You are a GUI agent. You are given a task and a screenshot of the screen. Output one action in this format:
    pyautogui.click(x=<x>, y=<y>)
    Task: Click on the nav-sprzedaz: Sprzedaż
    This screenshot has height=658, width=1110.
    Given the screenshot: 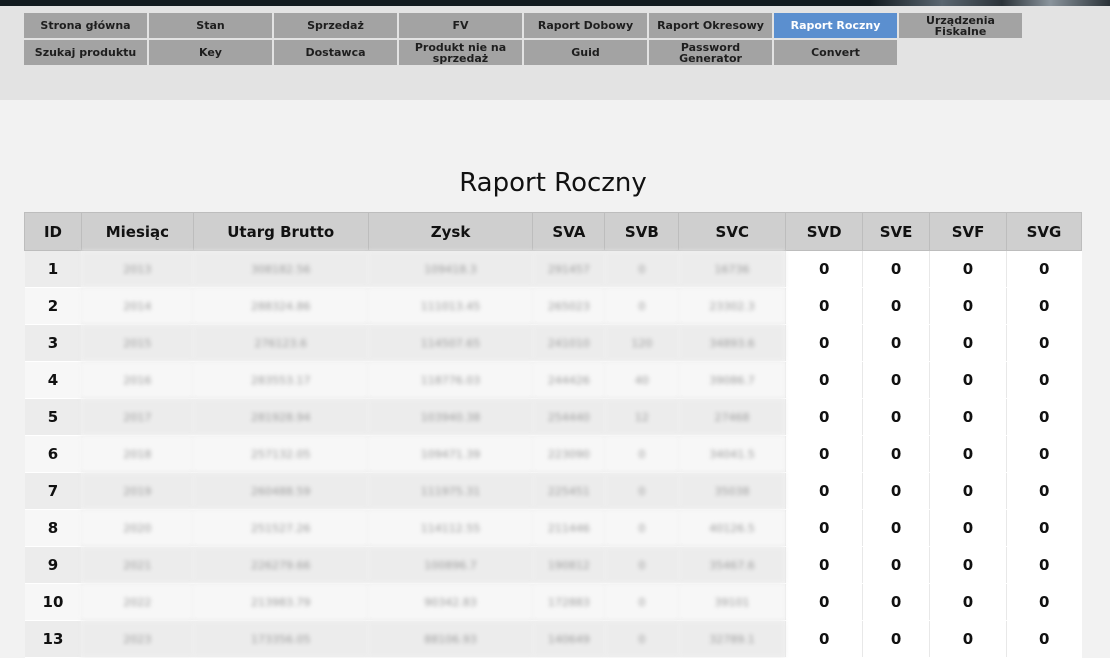 What is the action you would take?
    pyautogui.click(x=335, y=25)
    